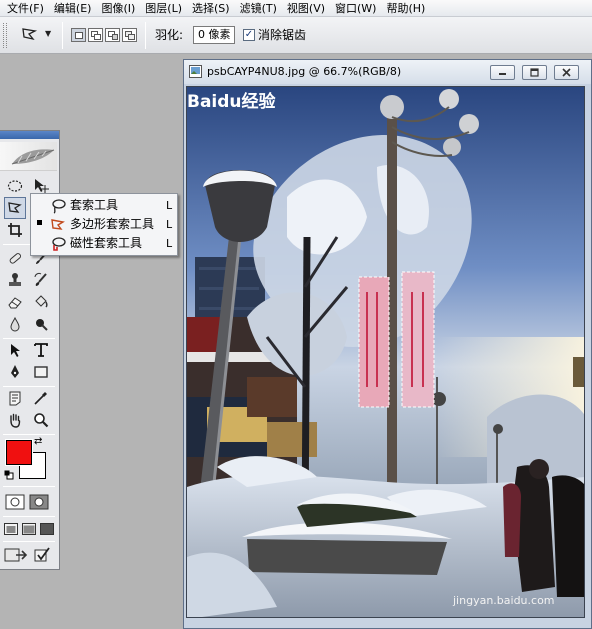 This screenshot has height=629, width=592. I want to click on antialias-label: 消除锯齿, so click(282, 35).